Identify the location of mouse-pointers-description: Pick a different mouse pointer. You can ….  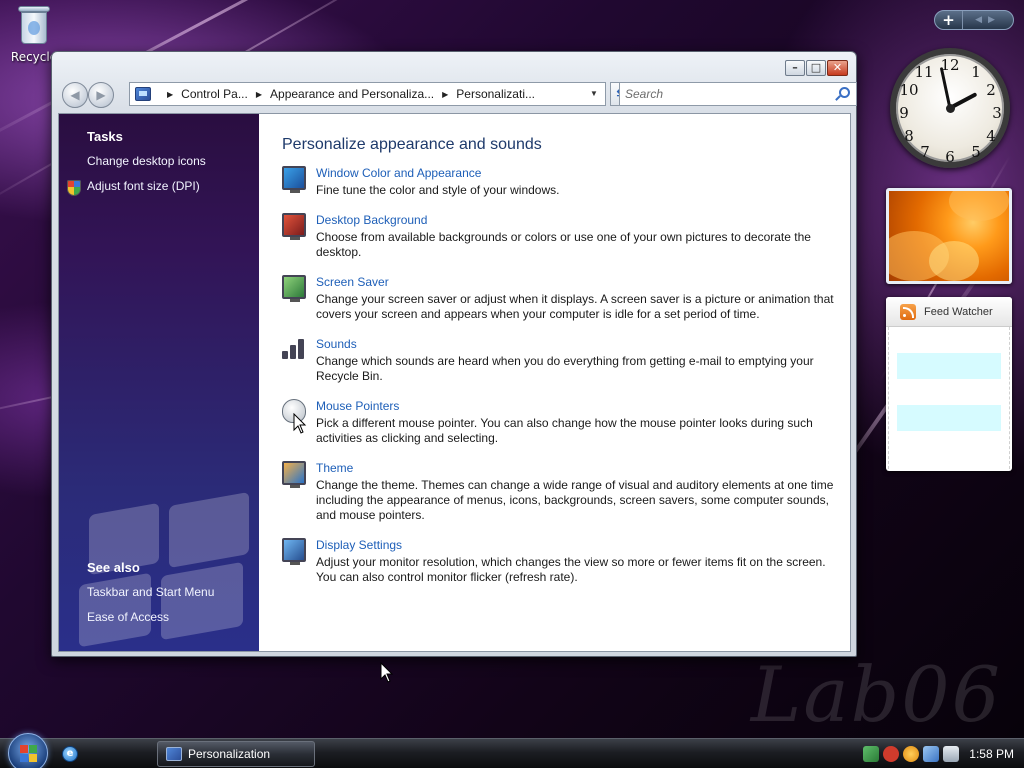
(564, 430).